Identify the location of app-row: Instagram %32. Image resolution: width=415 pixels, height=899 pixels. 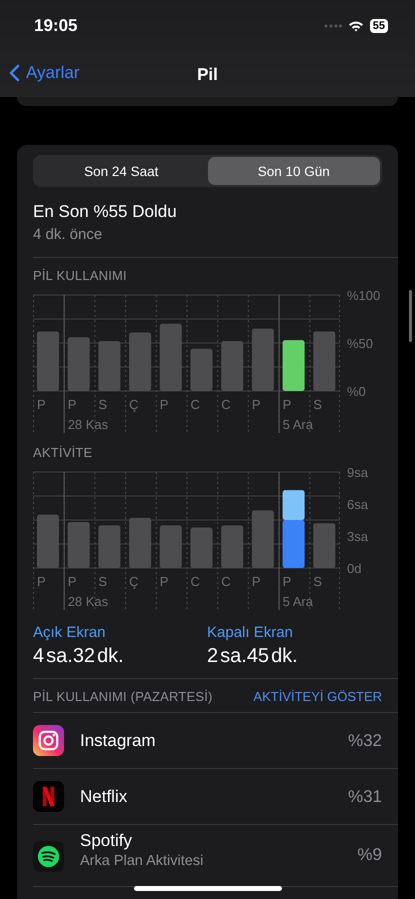
(215, 741).